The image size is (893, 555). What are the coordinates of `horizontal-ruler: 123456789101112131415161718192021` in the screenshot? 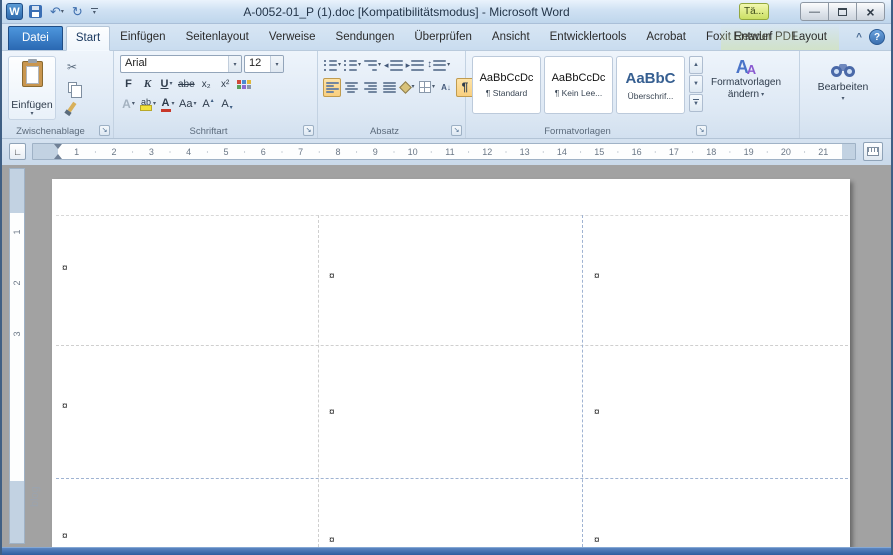 It's located at (444, 151).